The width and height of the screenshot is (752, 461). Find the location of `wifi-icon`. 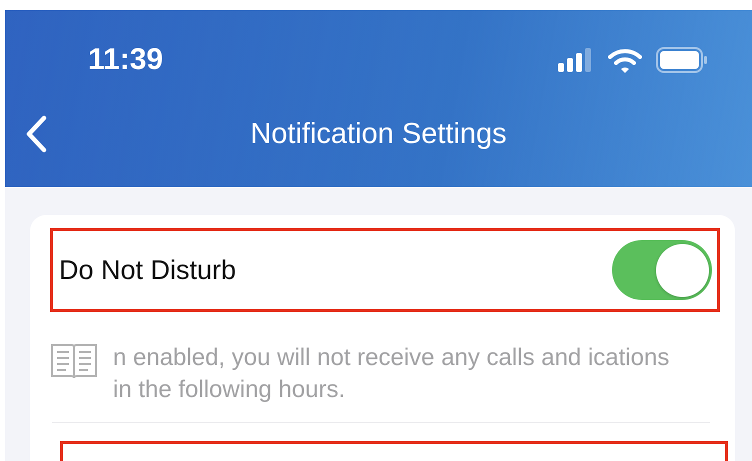

wifi-icon is located at coordinates (625, 60).